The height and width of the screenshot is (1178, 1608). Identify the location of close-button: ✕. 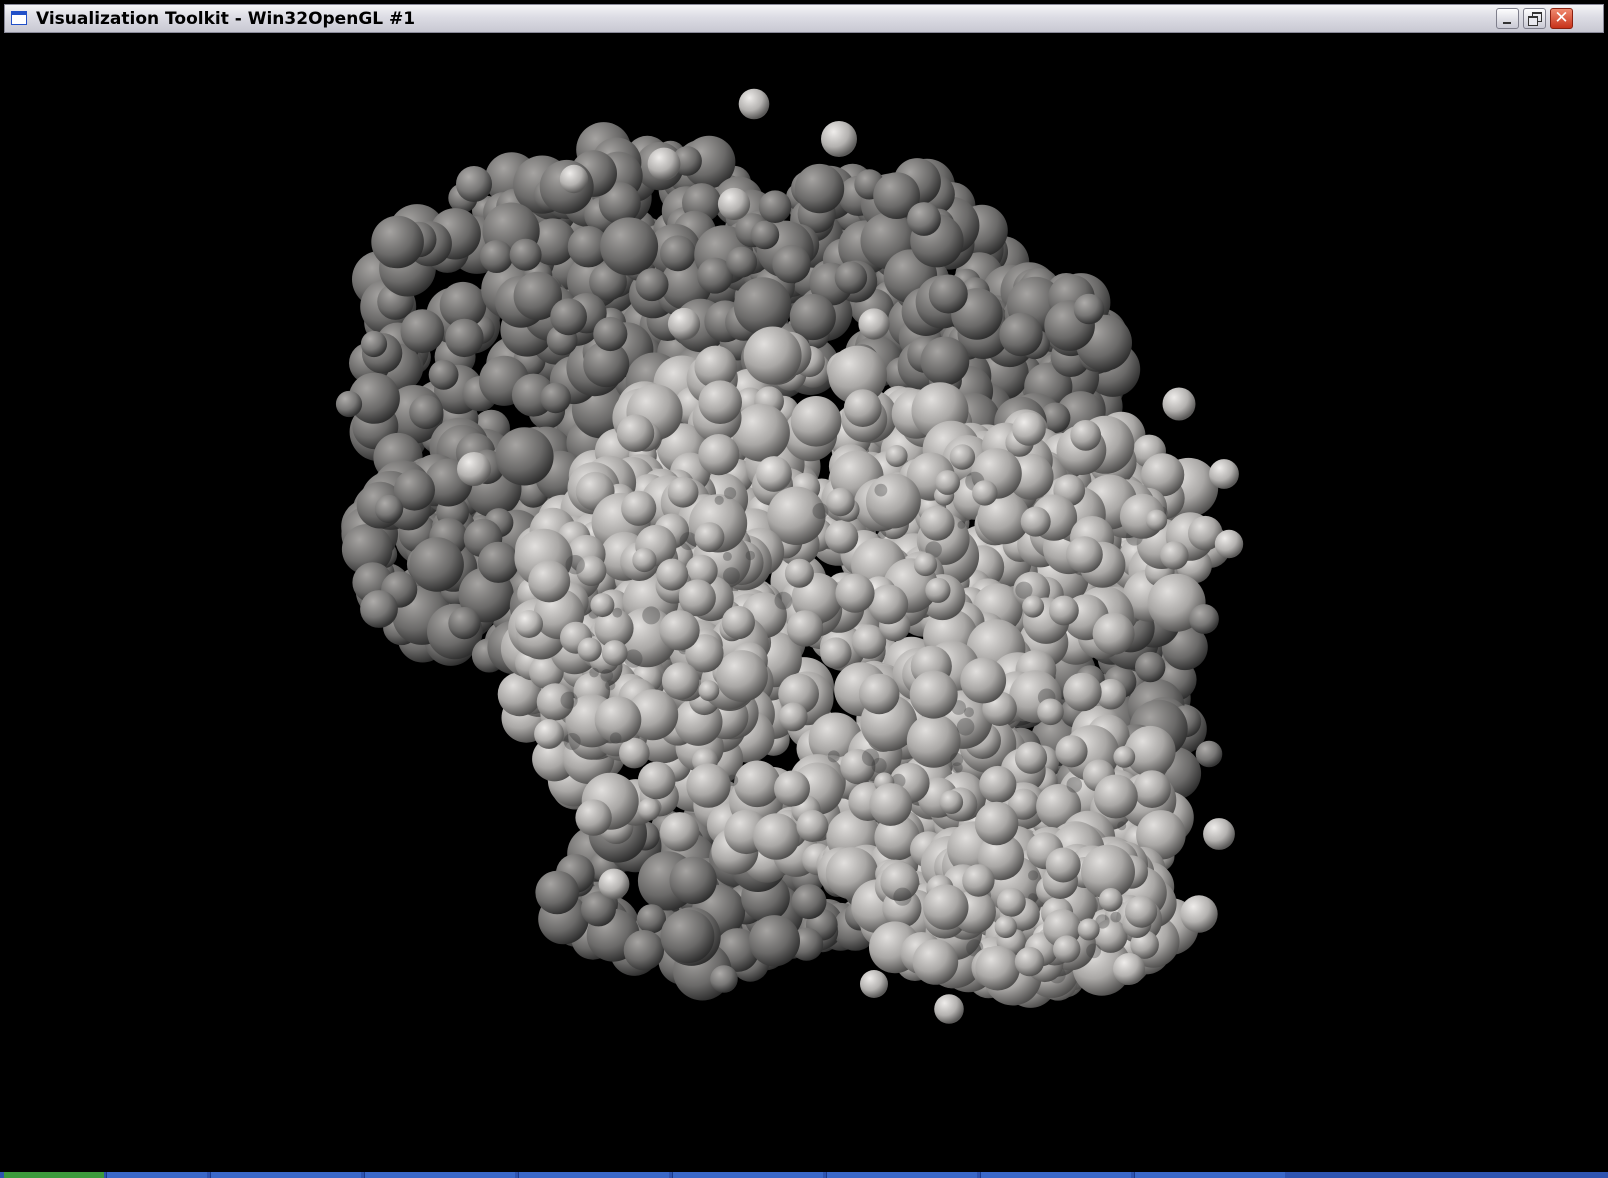
(1561, 18).